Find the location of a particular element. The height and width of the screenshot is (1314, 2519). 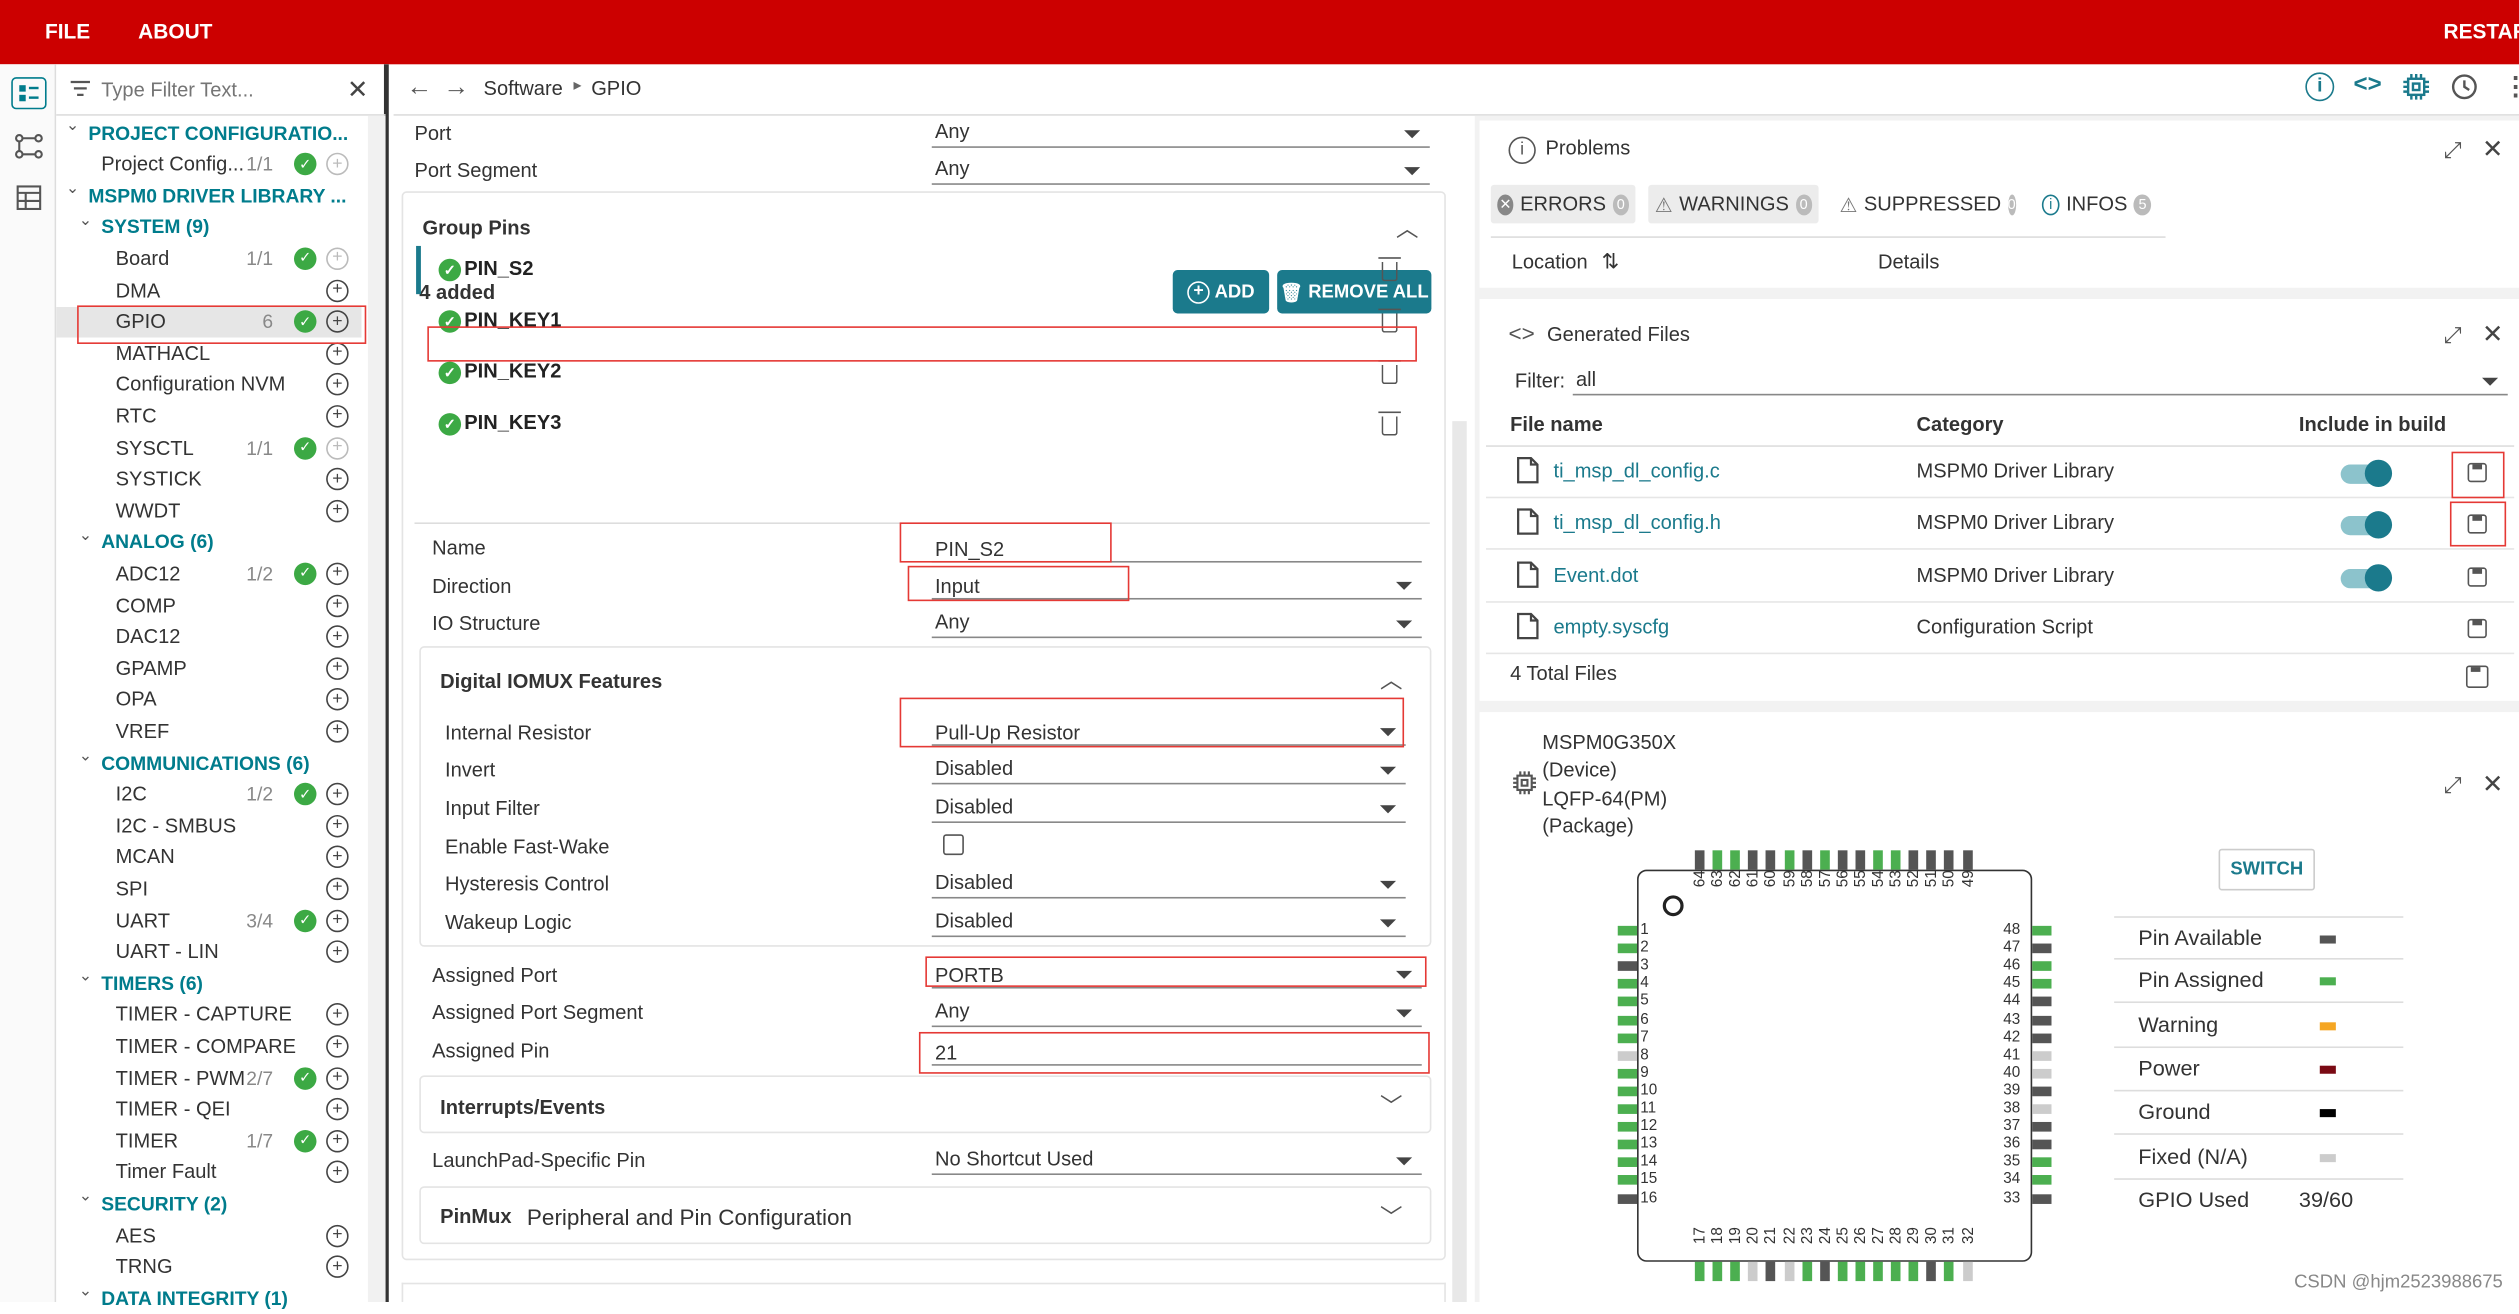

column-location: Location is located at coordinates (1550, 262).